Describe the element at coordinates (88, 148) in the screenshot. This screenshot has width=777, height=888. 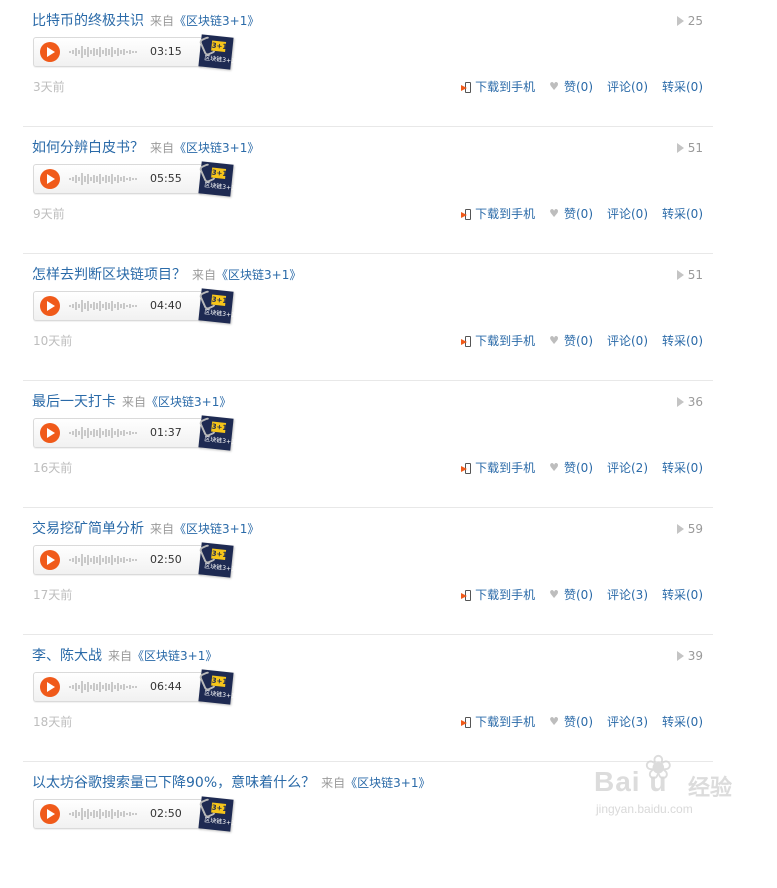
I see `track-title: 如何分辨白皮书？` at that location.